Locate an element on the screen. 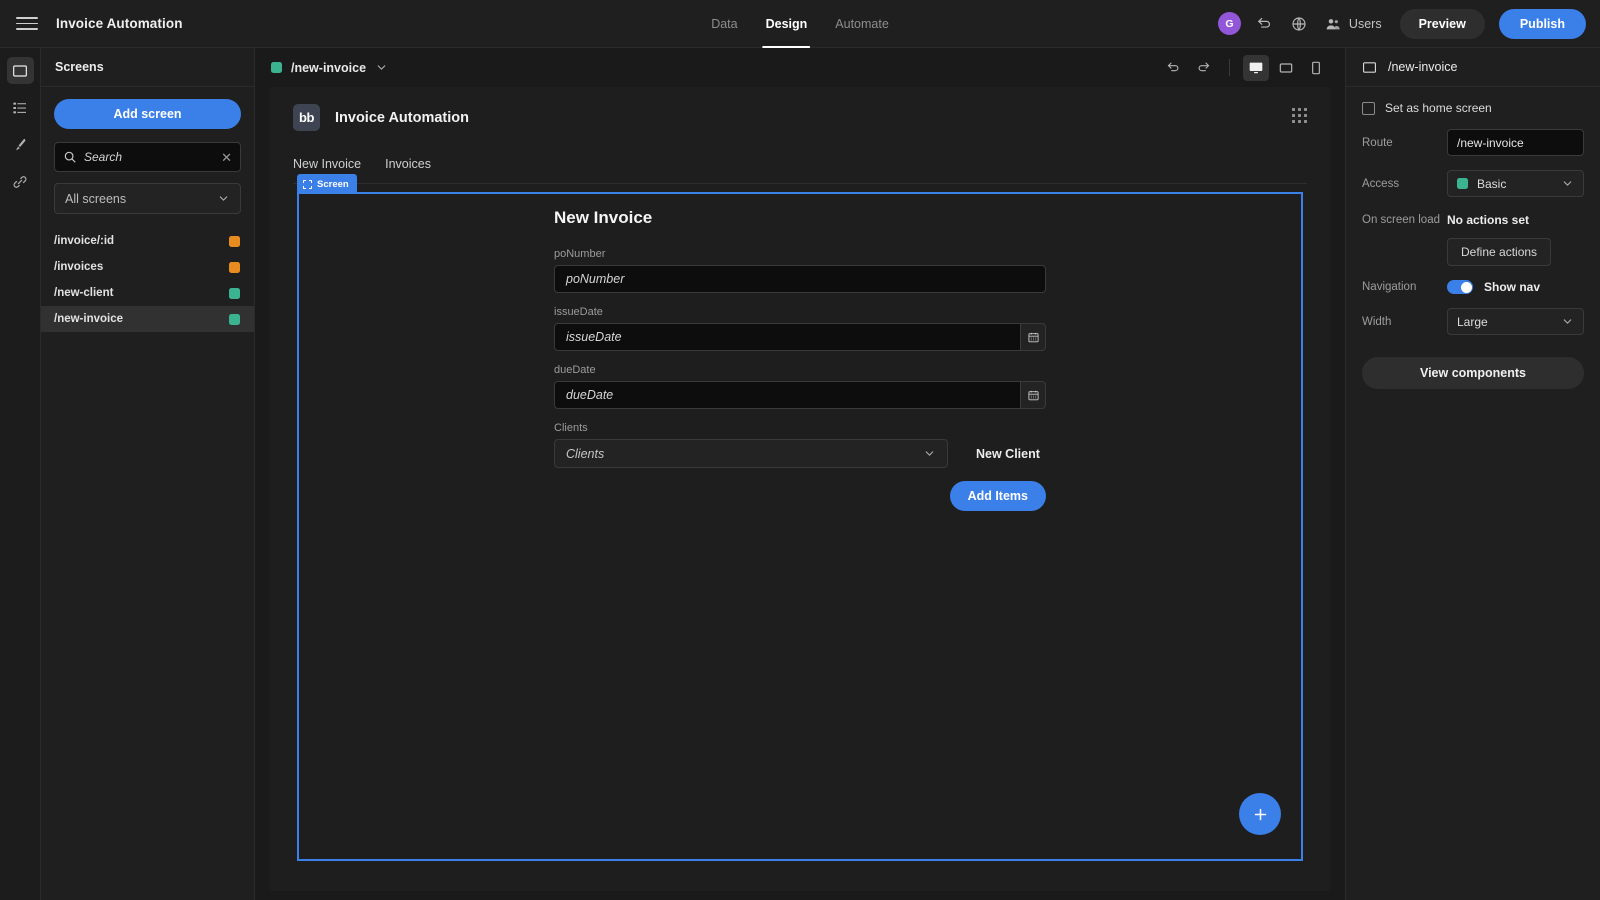  add-items-button: Add Items is located at coordinates (997, 496).